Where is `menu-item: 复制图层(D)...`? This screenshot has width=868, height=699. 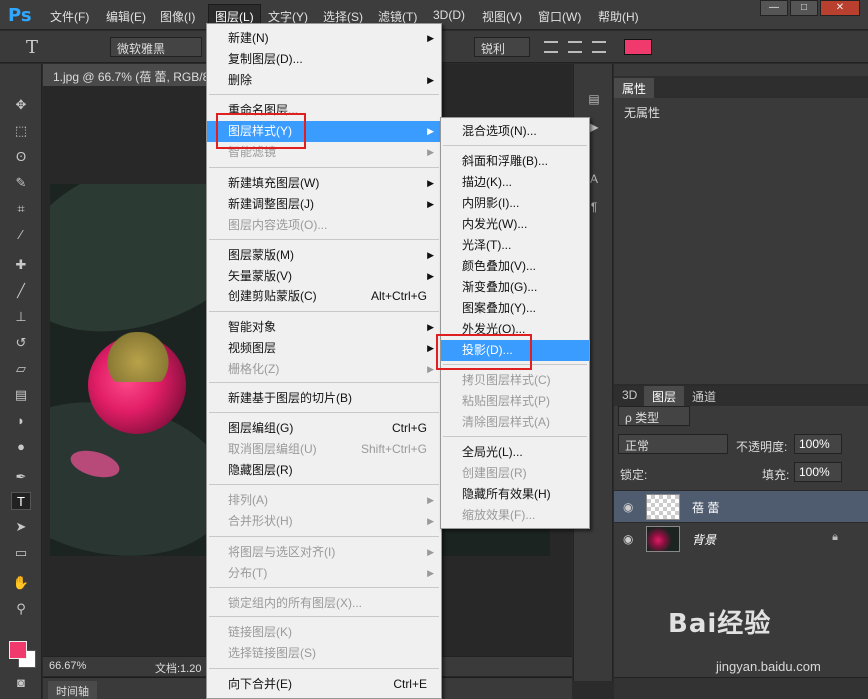 menu-item: 复制图层(D)... is located at coordinates (324, 59).